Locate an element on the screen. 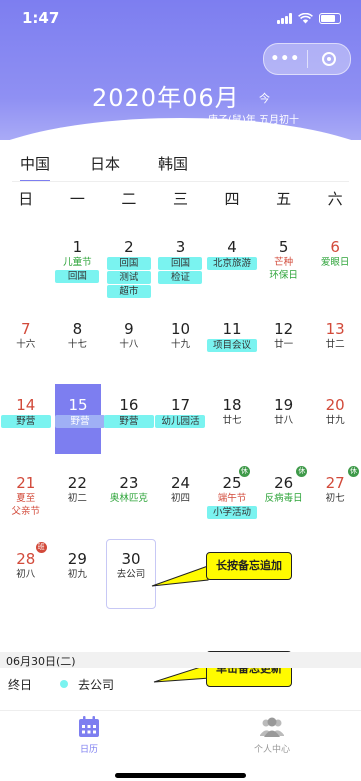 Image resolution: width=361 pixels, height=781 pixels. day-festival: 环保日 is located at coordinates (283, 275).